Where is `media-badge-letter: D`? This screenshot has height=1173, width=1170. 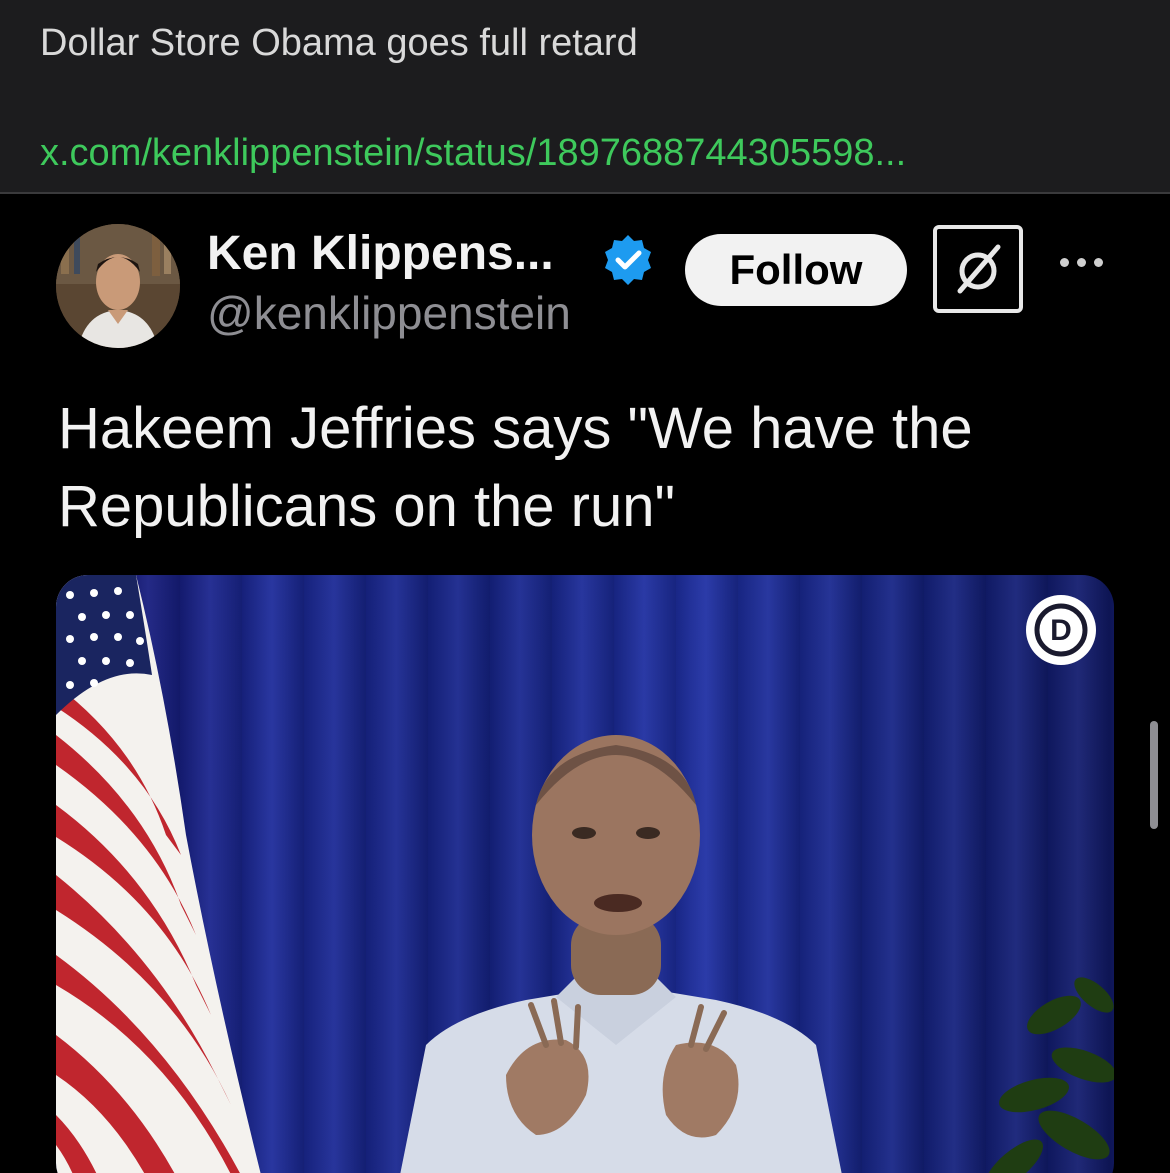 media-badge-letter: D is located at coordinates (1061, 630).